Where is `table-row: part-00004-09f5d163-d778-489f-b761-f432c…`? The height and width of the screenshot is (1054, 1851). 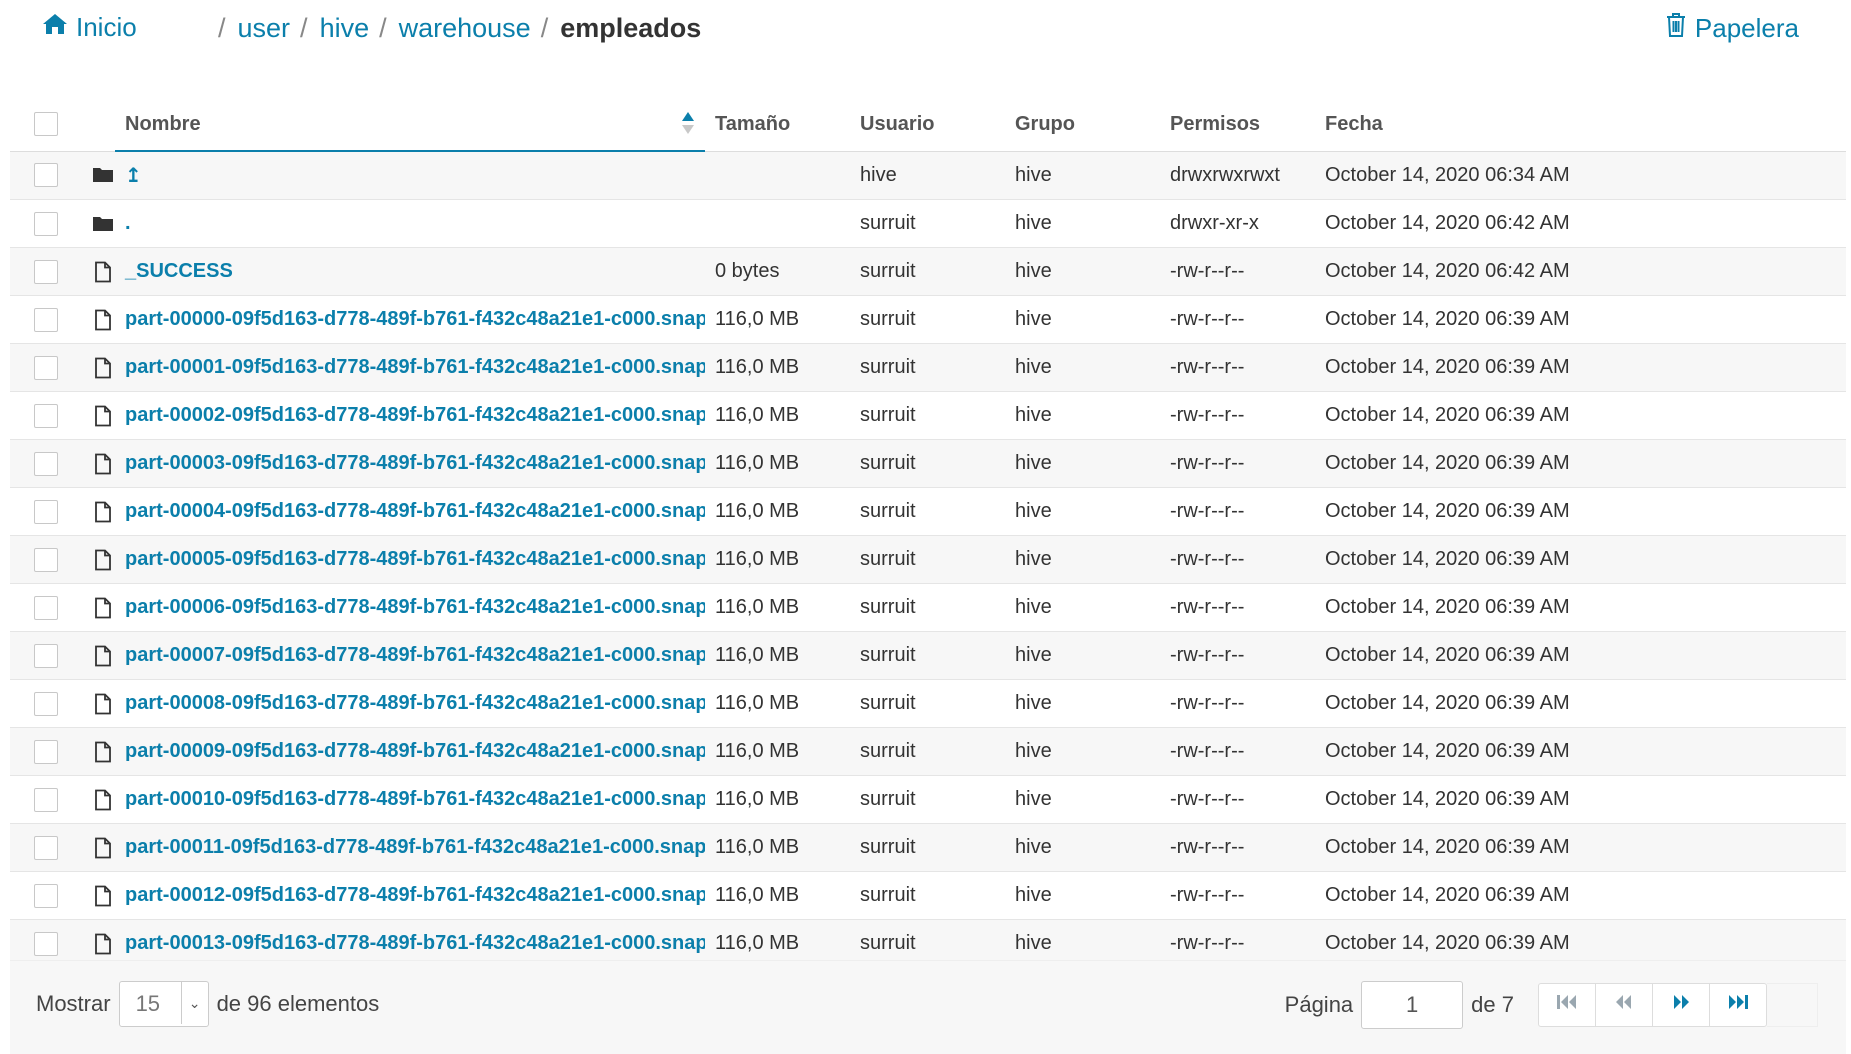 table-row: part-00004-09f5d163-d778-489f-b761-f432c… is located at coordinates (928, 511).